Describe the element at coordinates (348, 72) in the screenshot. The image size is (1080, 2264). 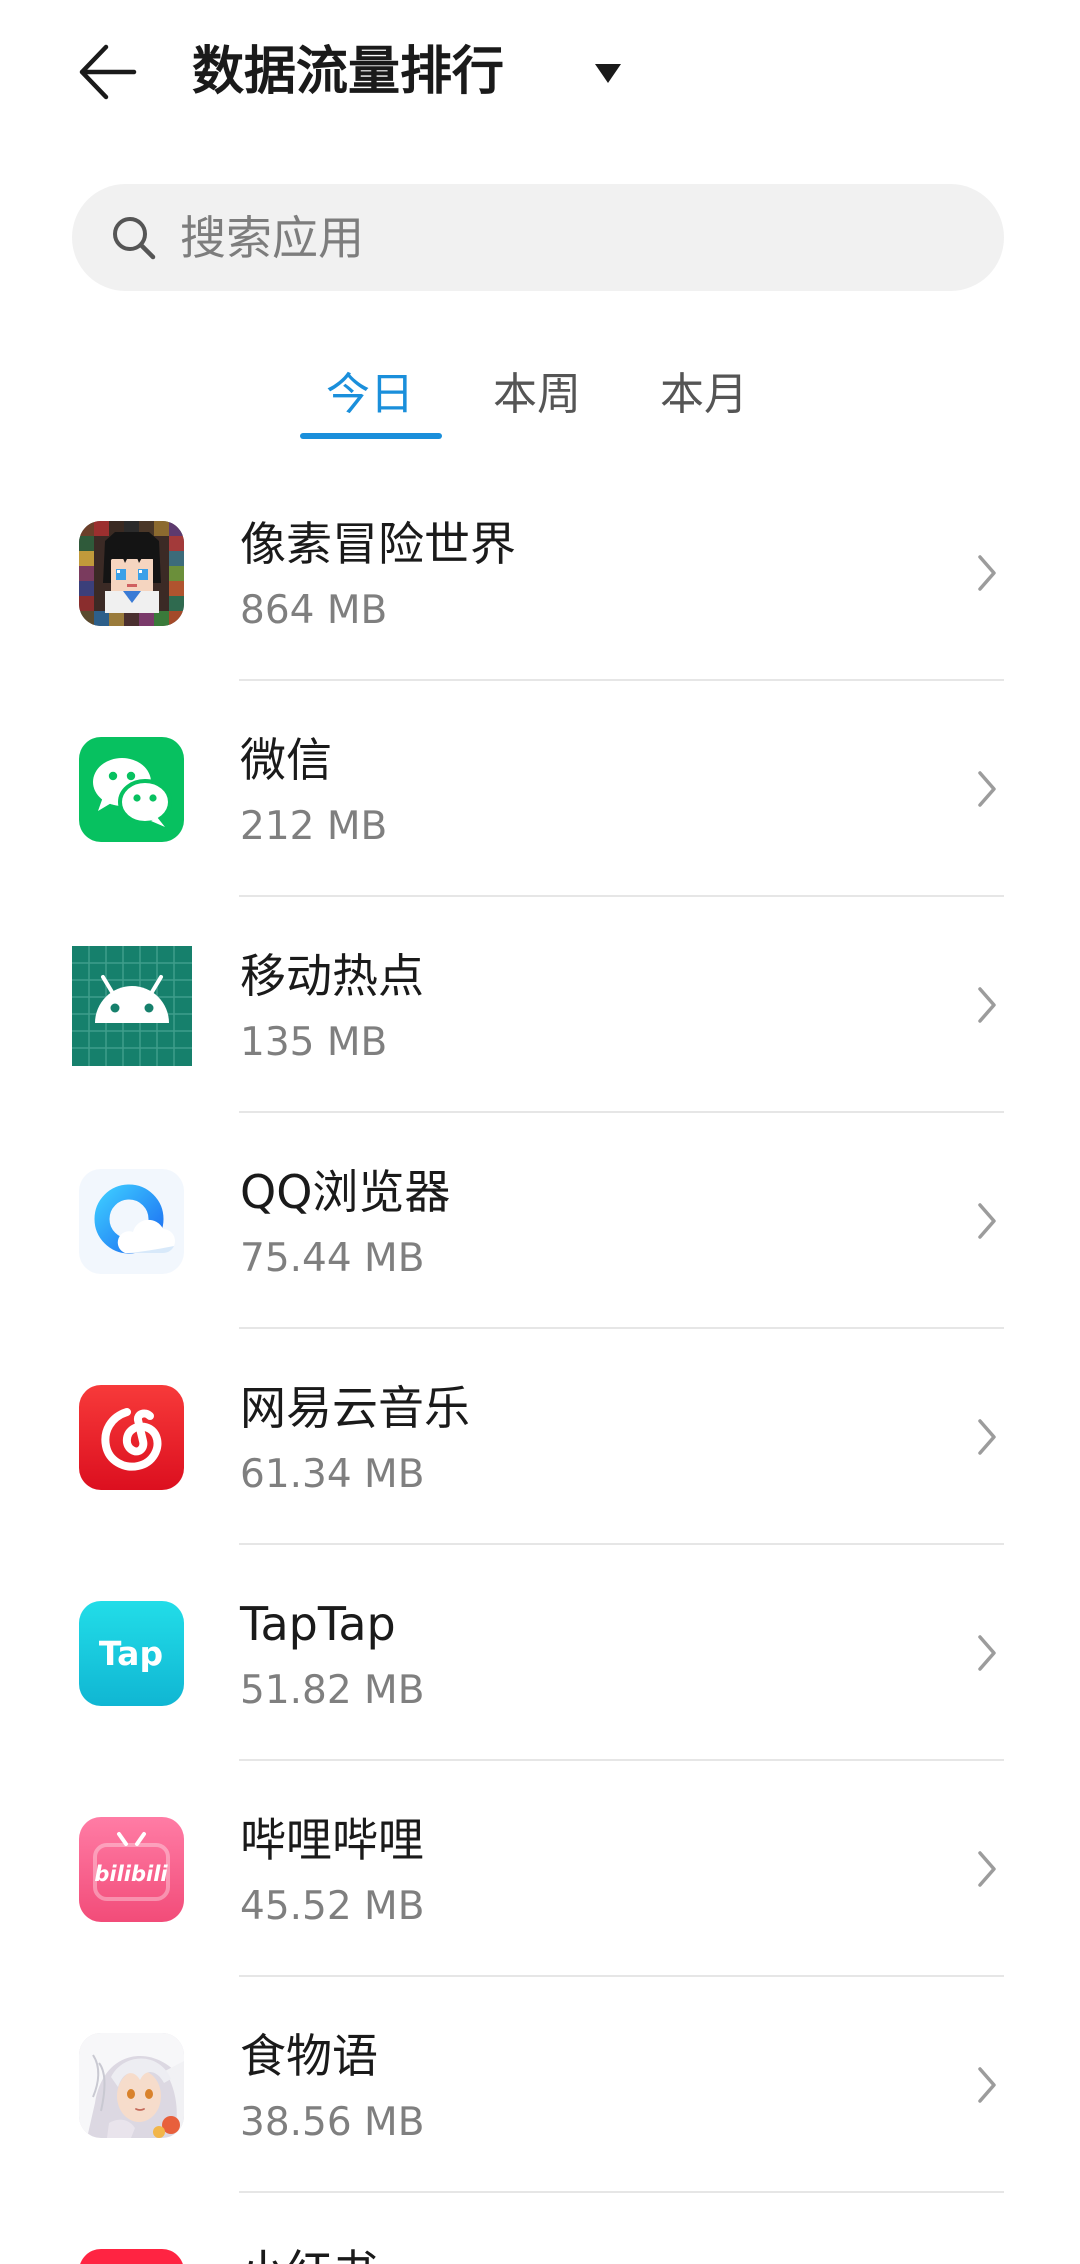
I see `page-title: 数据流量排行` at that location.